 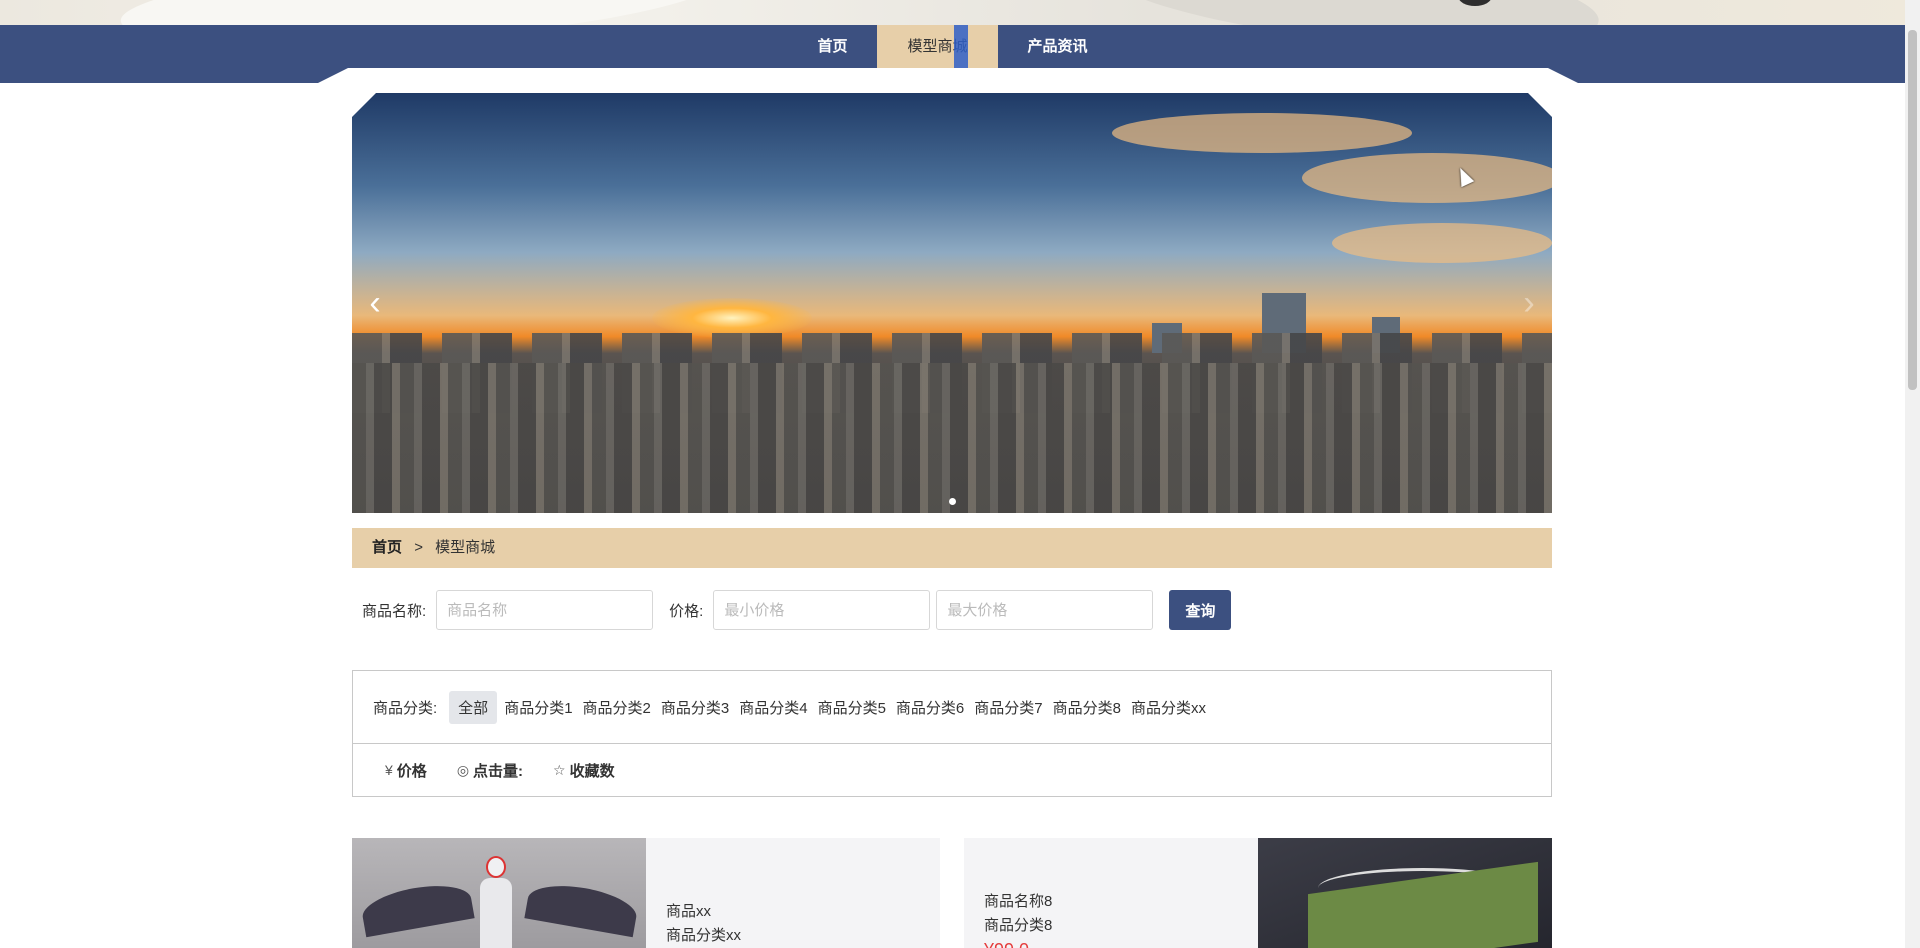 I want to click on nav-notch-decoration, so click(x=948, y=75).